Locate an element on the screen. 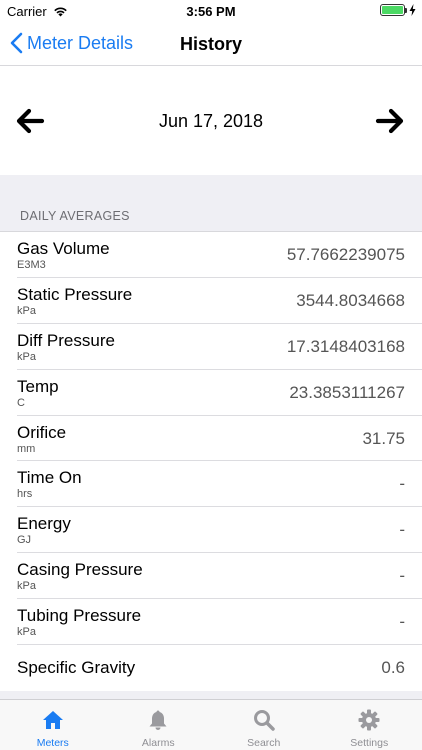  section-header: DAILY AVERAGES is located at coordinates (75, 216).